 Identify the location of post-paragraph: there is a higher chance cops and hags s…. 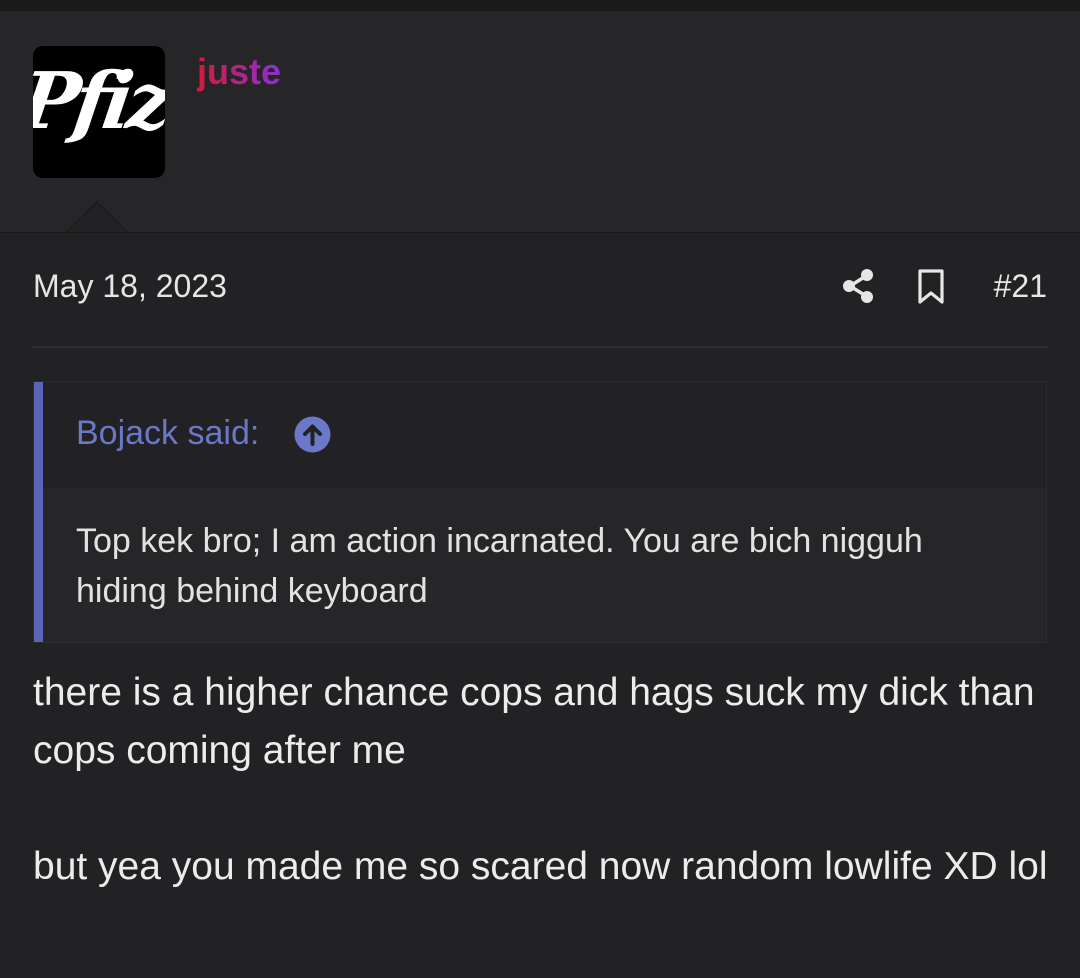
(534, 721).